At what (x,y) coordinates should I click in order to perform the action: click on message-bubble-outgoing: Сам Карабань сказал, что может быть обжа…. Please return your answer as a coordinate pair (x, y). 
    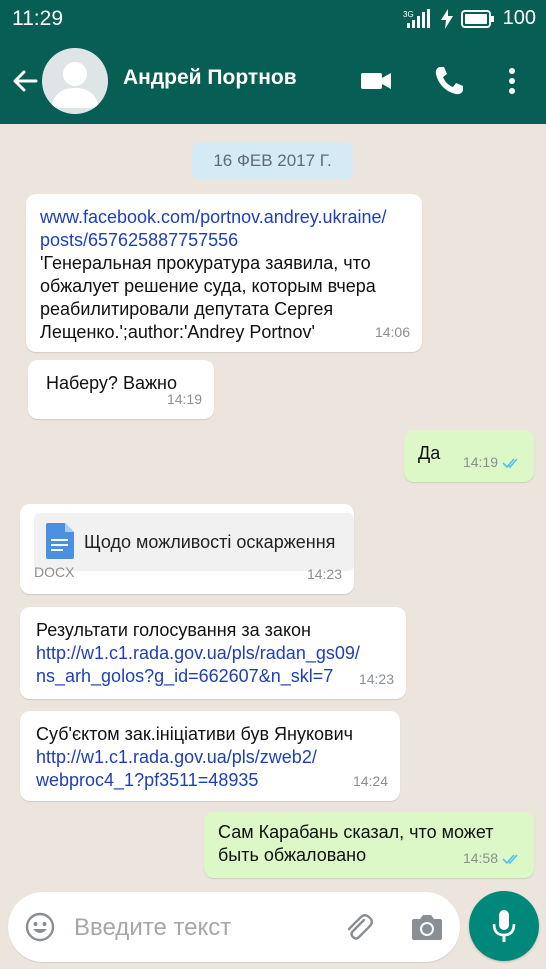
    Looking at the image, I should click on (369, 845).